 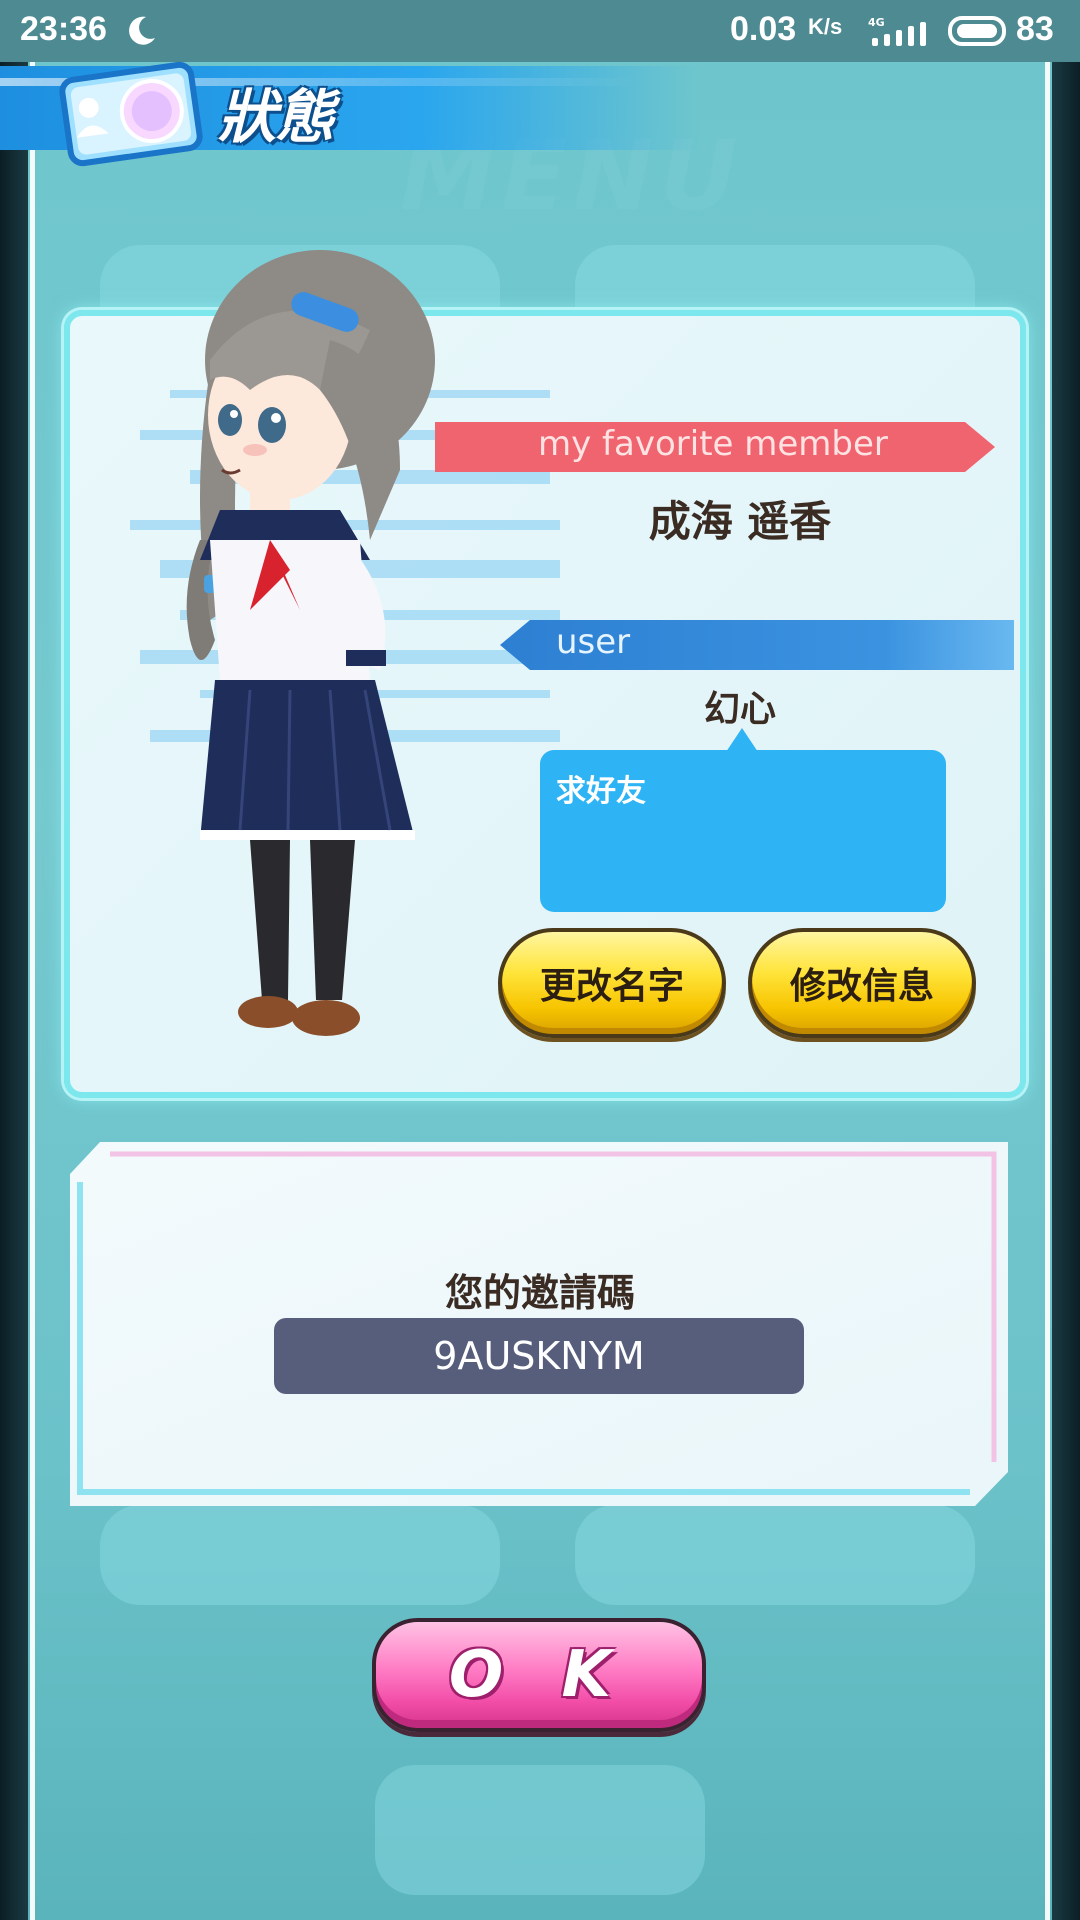 What do you see at coordinates (876, 22) in the screenshot?
I see `svg-text: 4G` at bounding box center [876, 22].